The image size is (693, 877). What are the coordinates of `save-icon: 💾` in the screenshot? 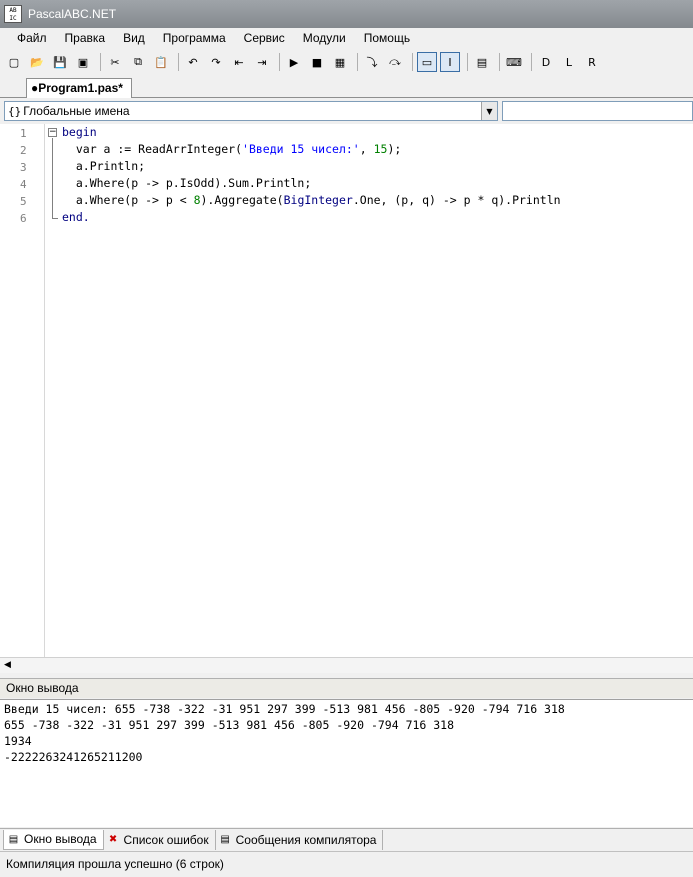 It's located at (60, 62).